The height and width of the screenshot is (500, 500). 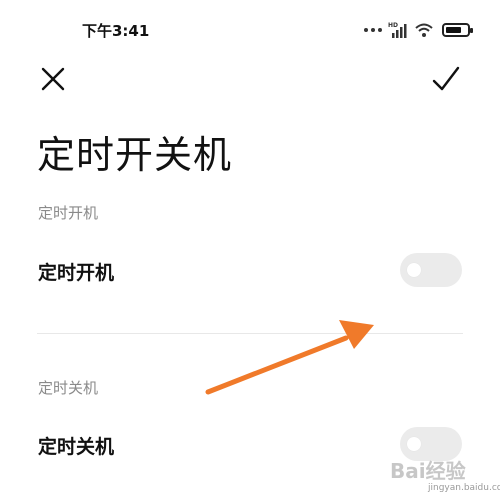 I want to click on status-icons: HD, so click(x=418, y=30).